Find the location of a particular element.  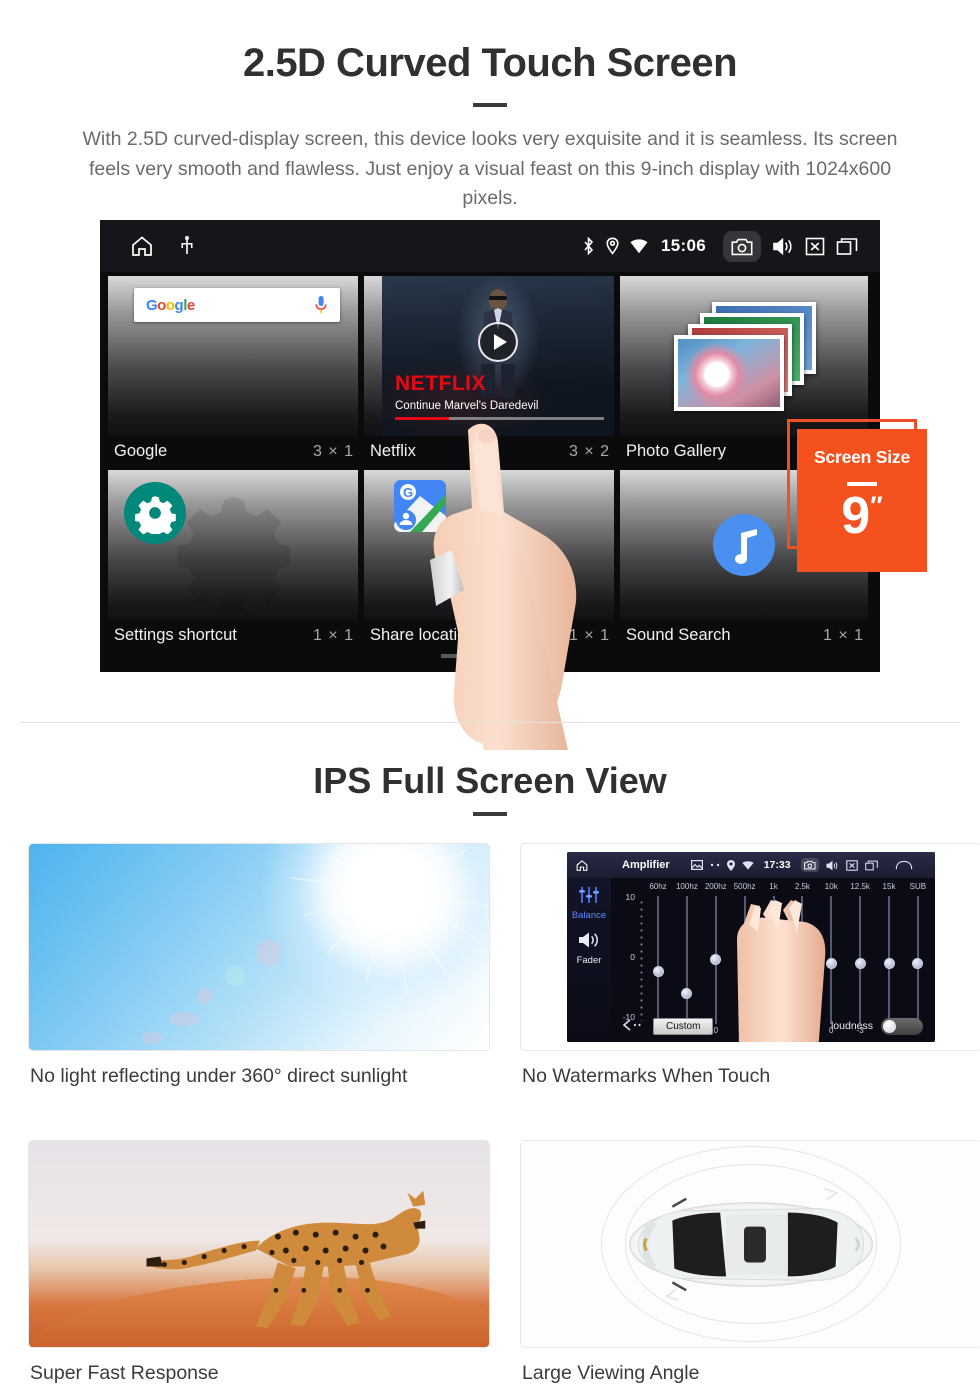

widget-label: Share location is located at coordinates (423, 635).